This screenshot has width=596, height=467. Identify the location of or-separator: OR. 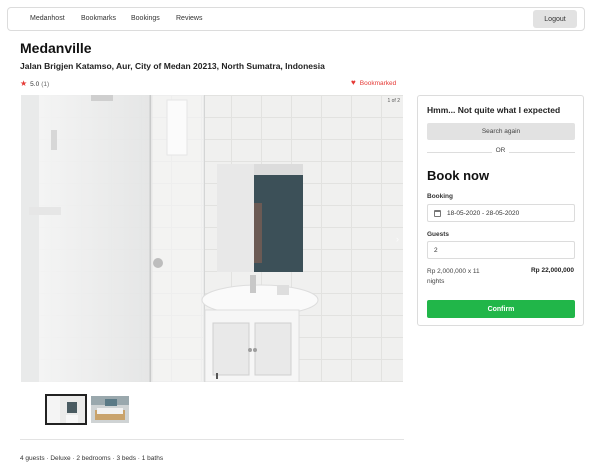
(500, 150).